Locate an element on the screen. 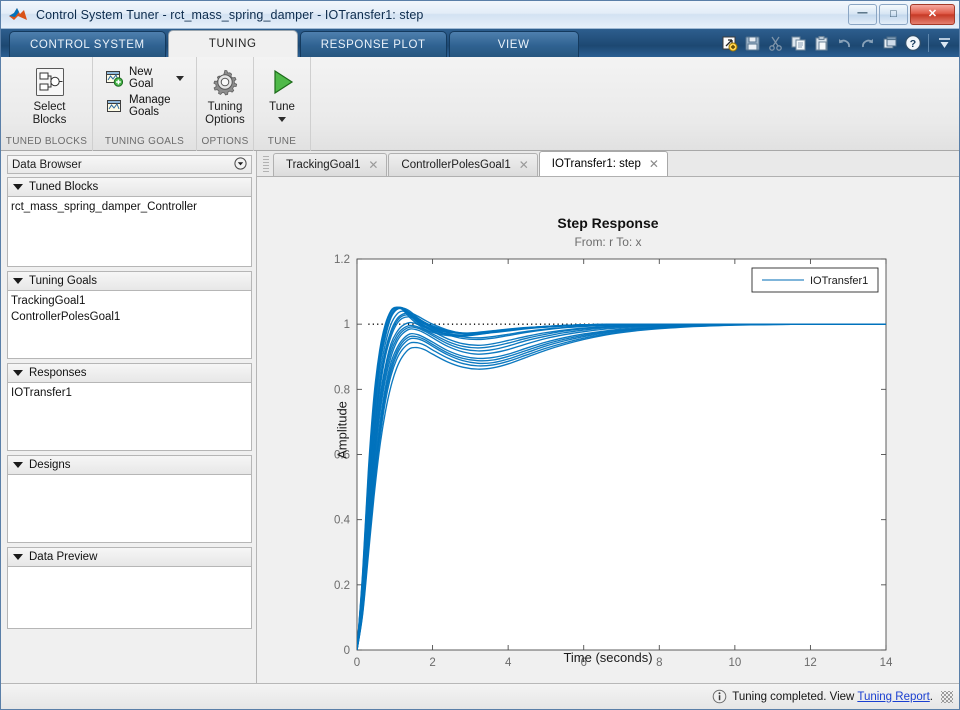  list-item: ControllerPolesGoal1 is located at coordinates (129, 317).